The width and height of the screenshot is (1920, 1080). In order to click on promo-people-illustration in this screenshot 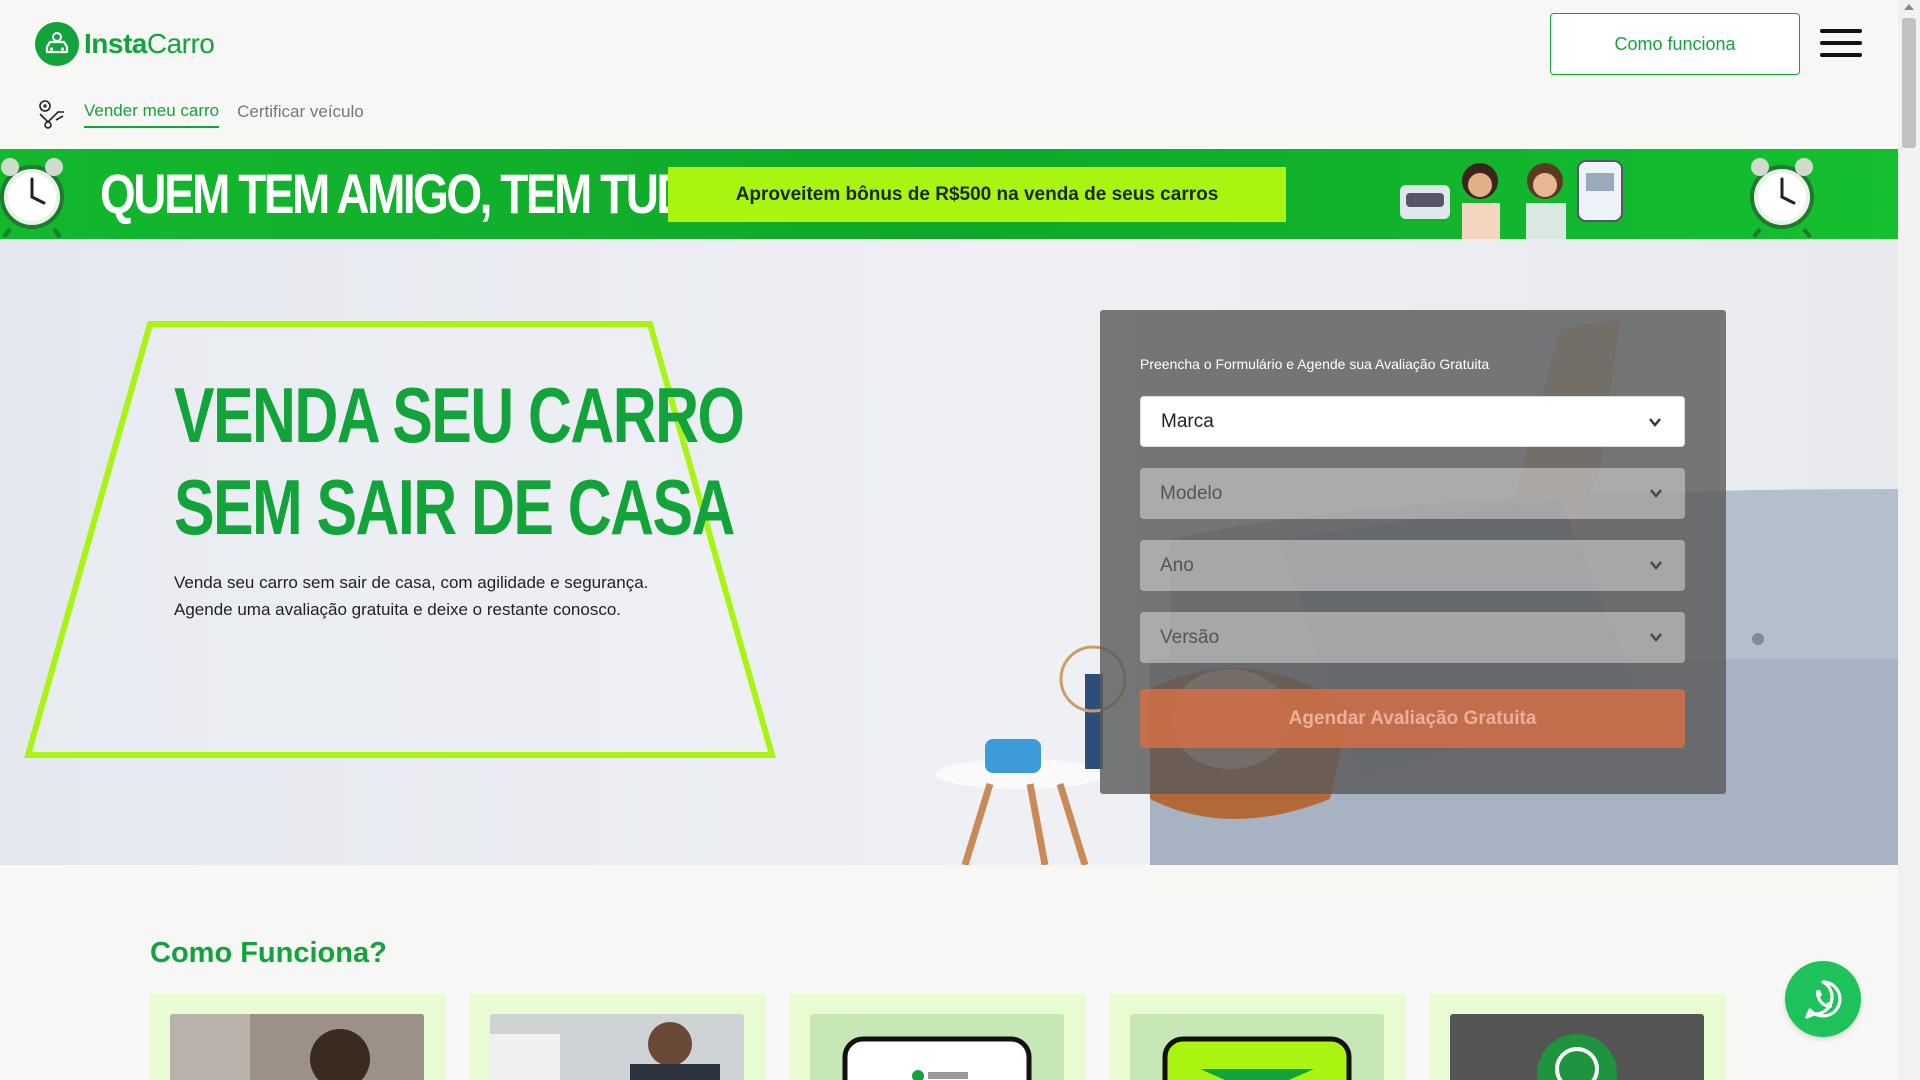, I will do `click(1511, 199)`.